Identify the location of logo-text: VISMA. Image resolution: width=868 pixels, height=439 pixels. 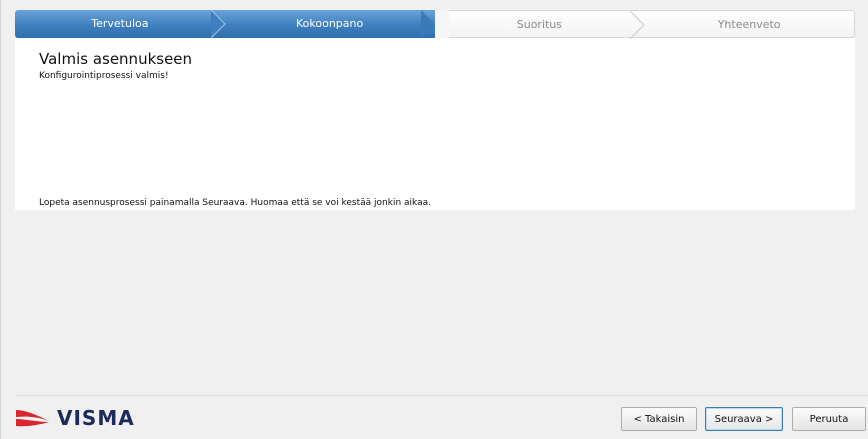
(96, 418).